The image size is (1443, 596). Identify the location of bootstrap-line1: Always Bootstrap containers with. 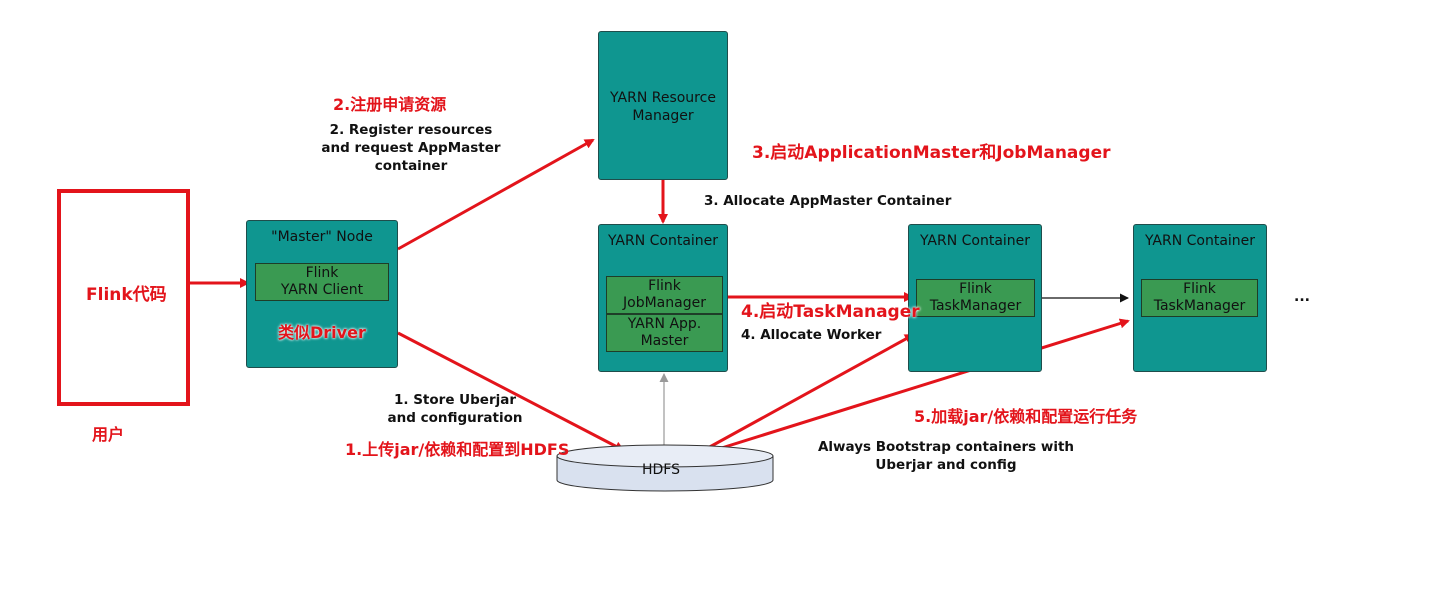
(946, 447).